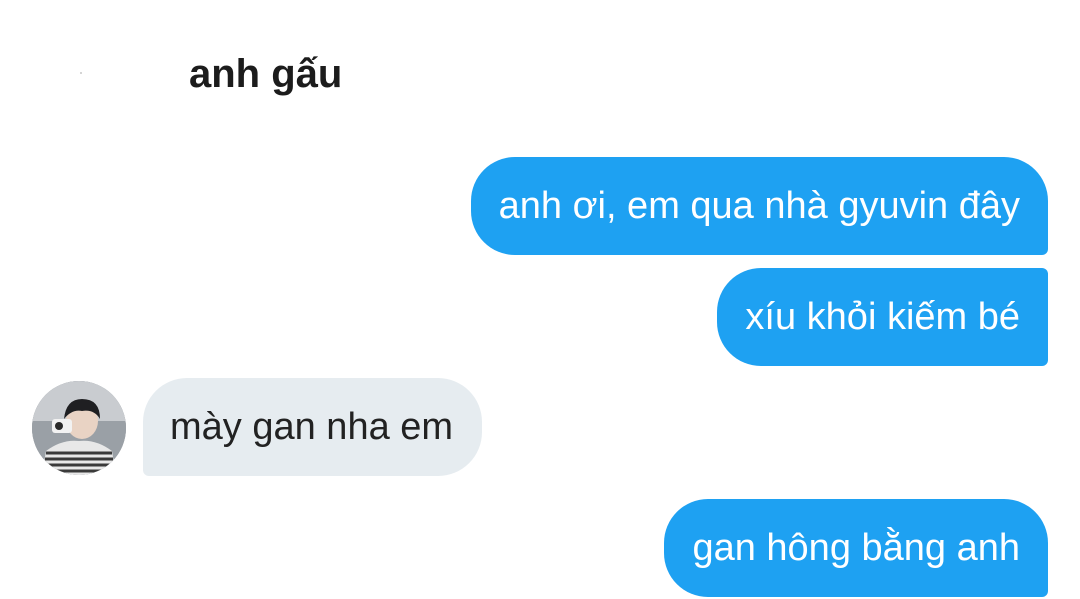  What do you see at coordinates (856, 548) in the screenshot?
I see `sent-message-bubble: gan hông bằng anh` at bounding box center [856, 548].